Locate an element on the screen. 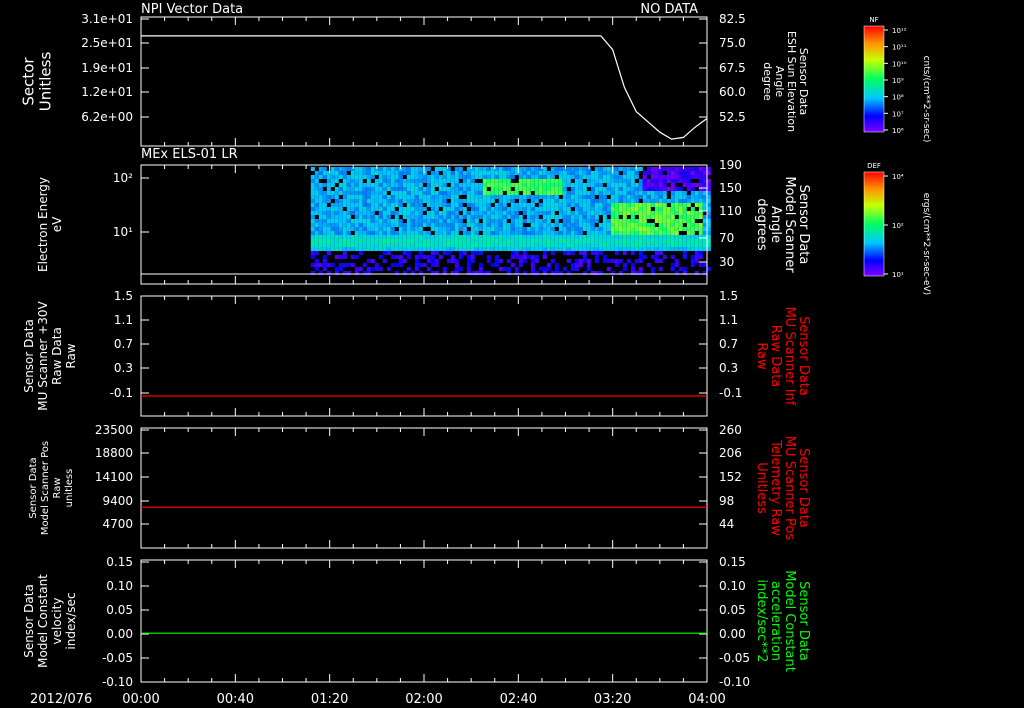 This screenshot has height=708, width=1024. date-label: 2012/076 is located at coordinates (61, 699).